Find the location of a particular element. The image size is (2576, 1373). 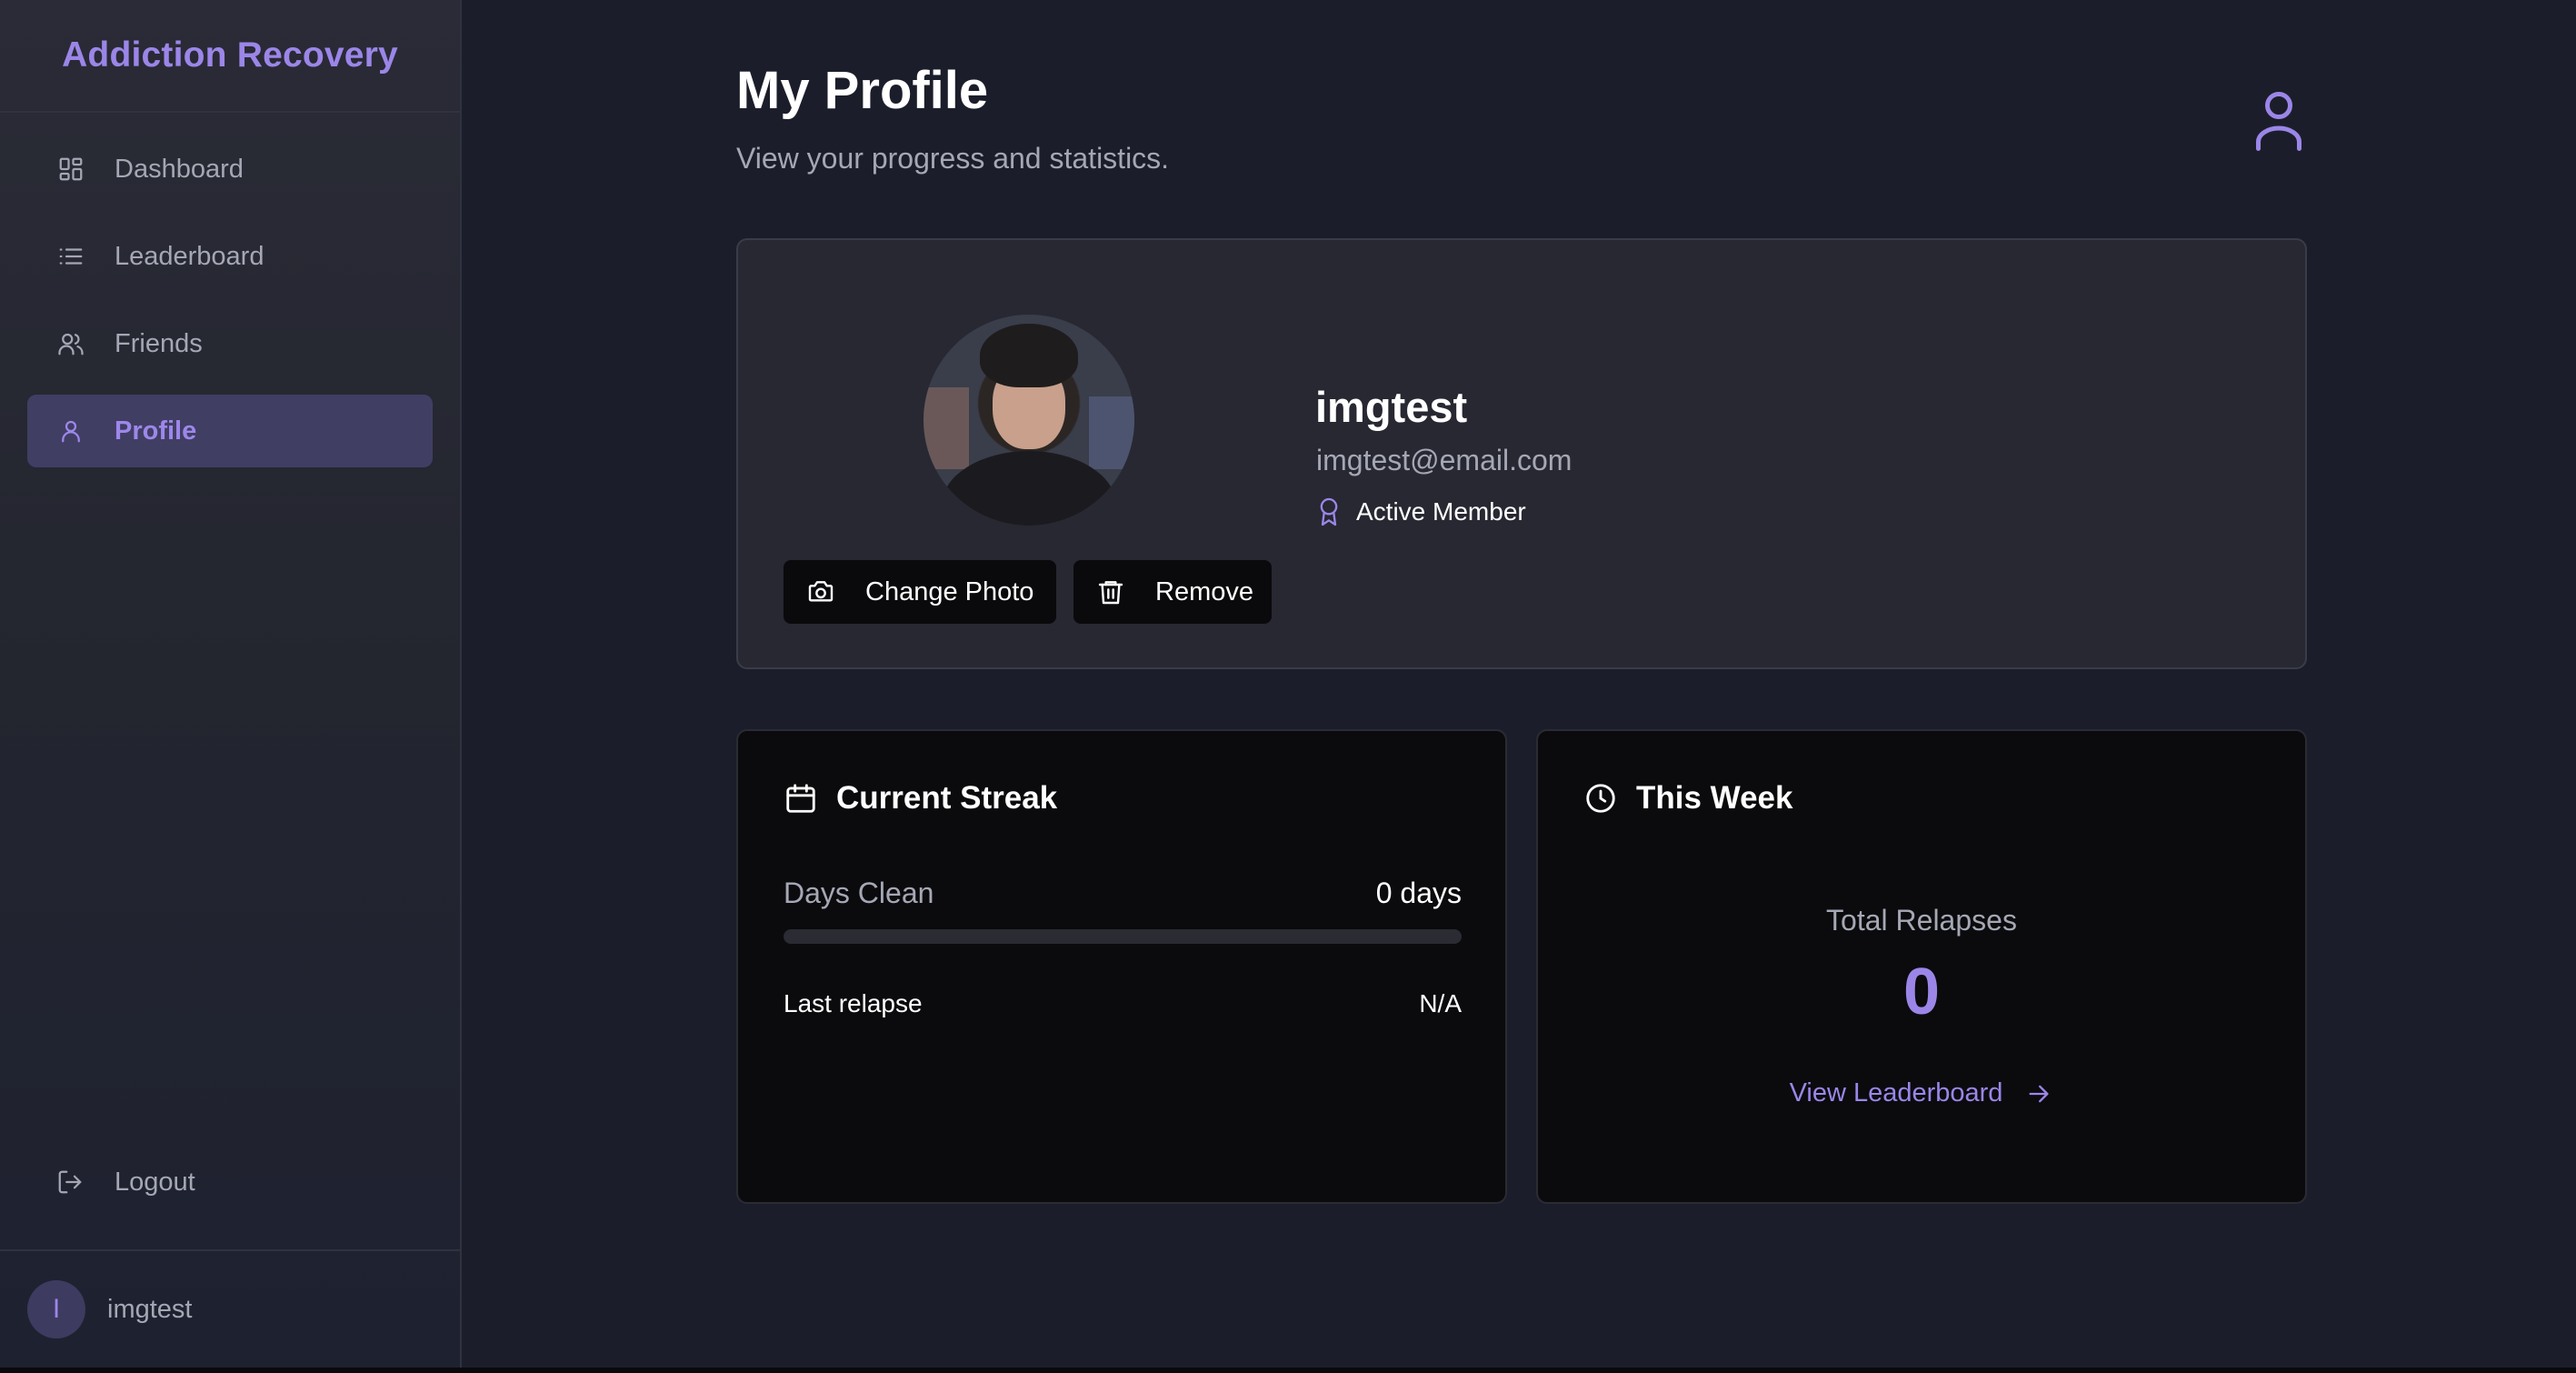

card-title: Current Streak is located at coordinates (920, 798).